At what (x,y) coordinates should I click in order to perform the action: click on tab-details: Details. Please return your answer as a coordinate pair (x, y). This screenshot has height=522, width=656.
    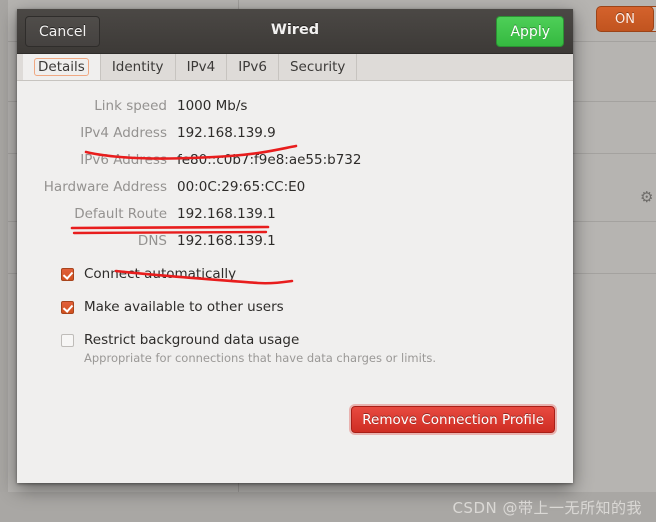
    Looking at the image, I should click on (62, 67).